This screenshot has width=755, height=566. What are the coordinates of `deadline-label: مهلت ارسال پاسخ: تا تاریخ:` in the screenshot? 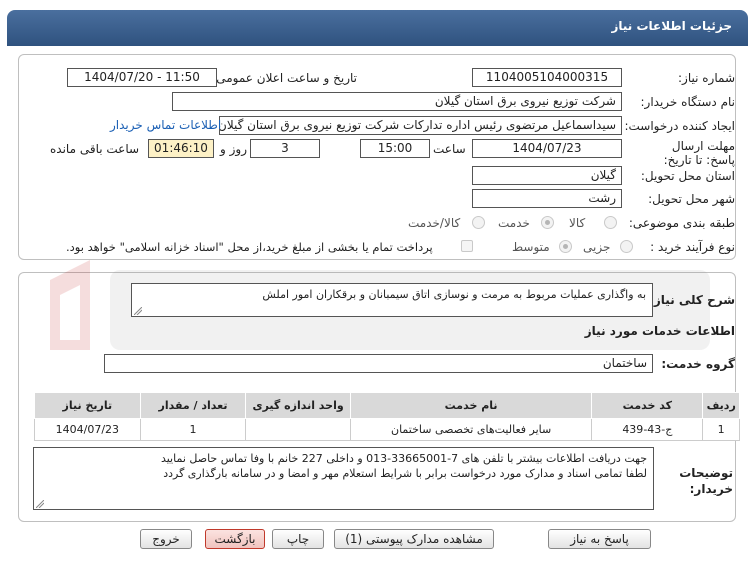 It's located at (699, 153).